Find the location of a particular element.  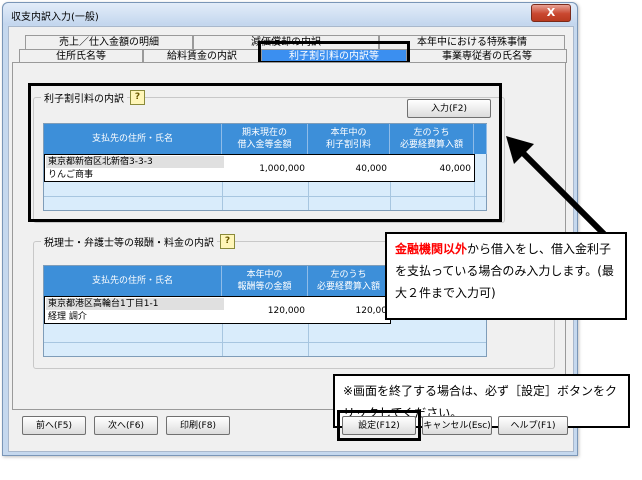

help-button: ヘルプ(F1) is located at coordinates (533, 425).